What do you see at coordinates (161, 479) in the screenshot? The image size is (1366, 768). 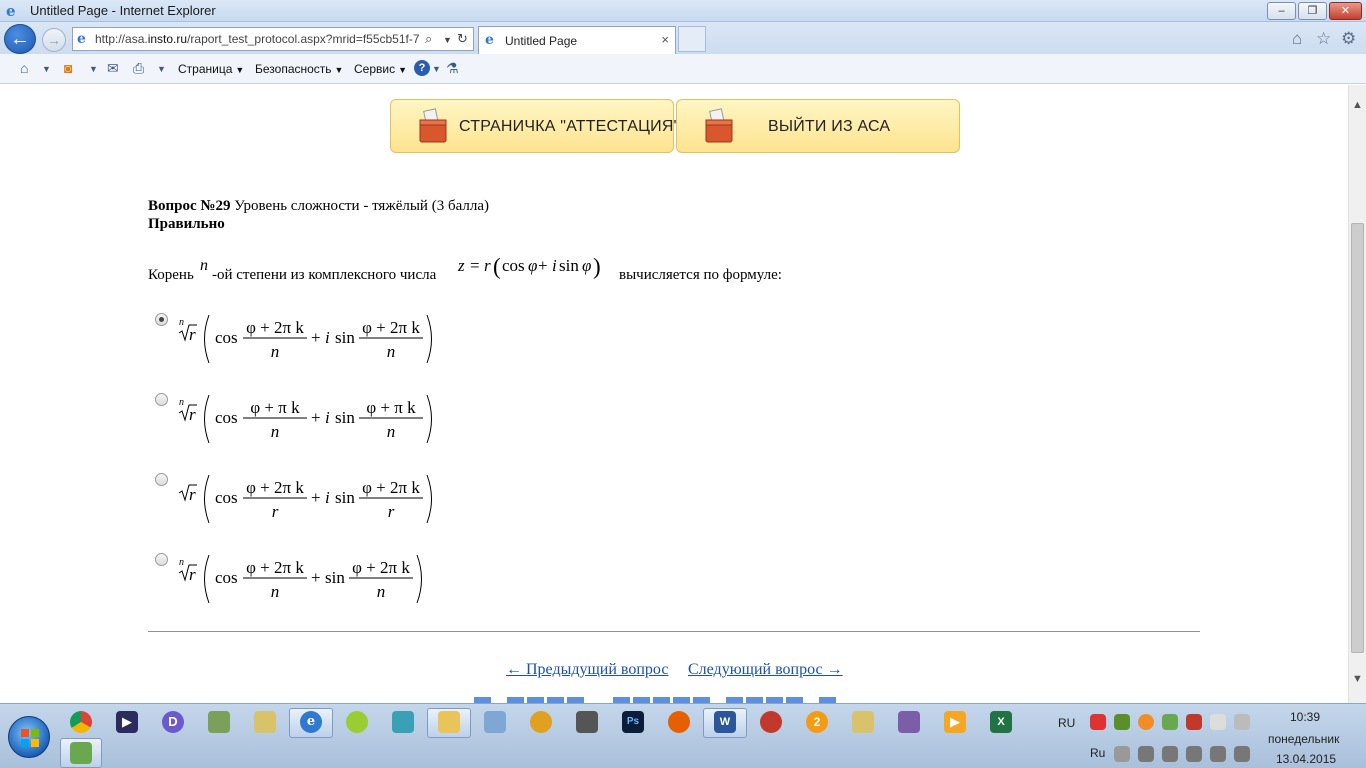 I see `option-3-radio` at bounding box center [161, 479].